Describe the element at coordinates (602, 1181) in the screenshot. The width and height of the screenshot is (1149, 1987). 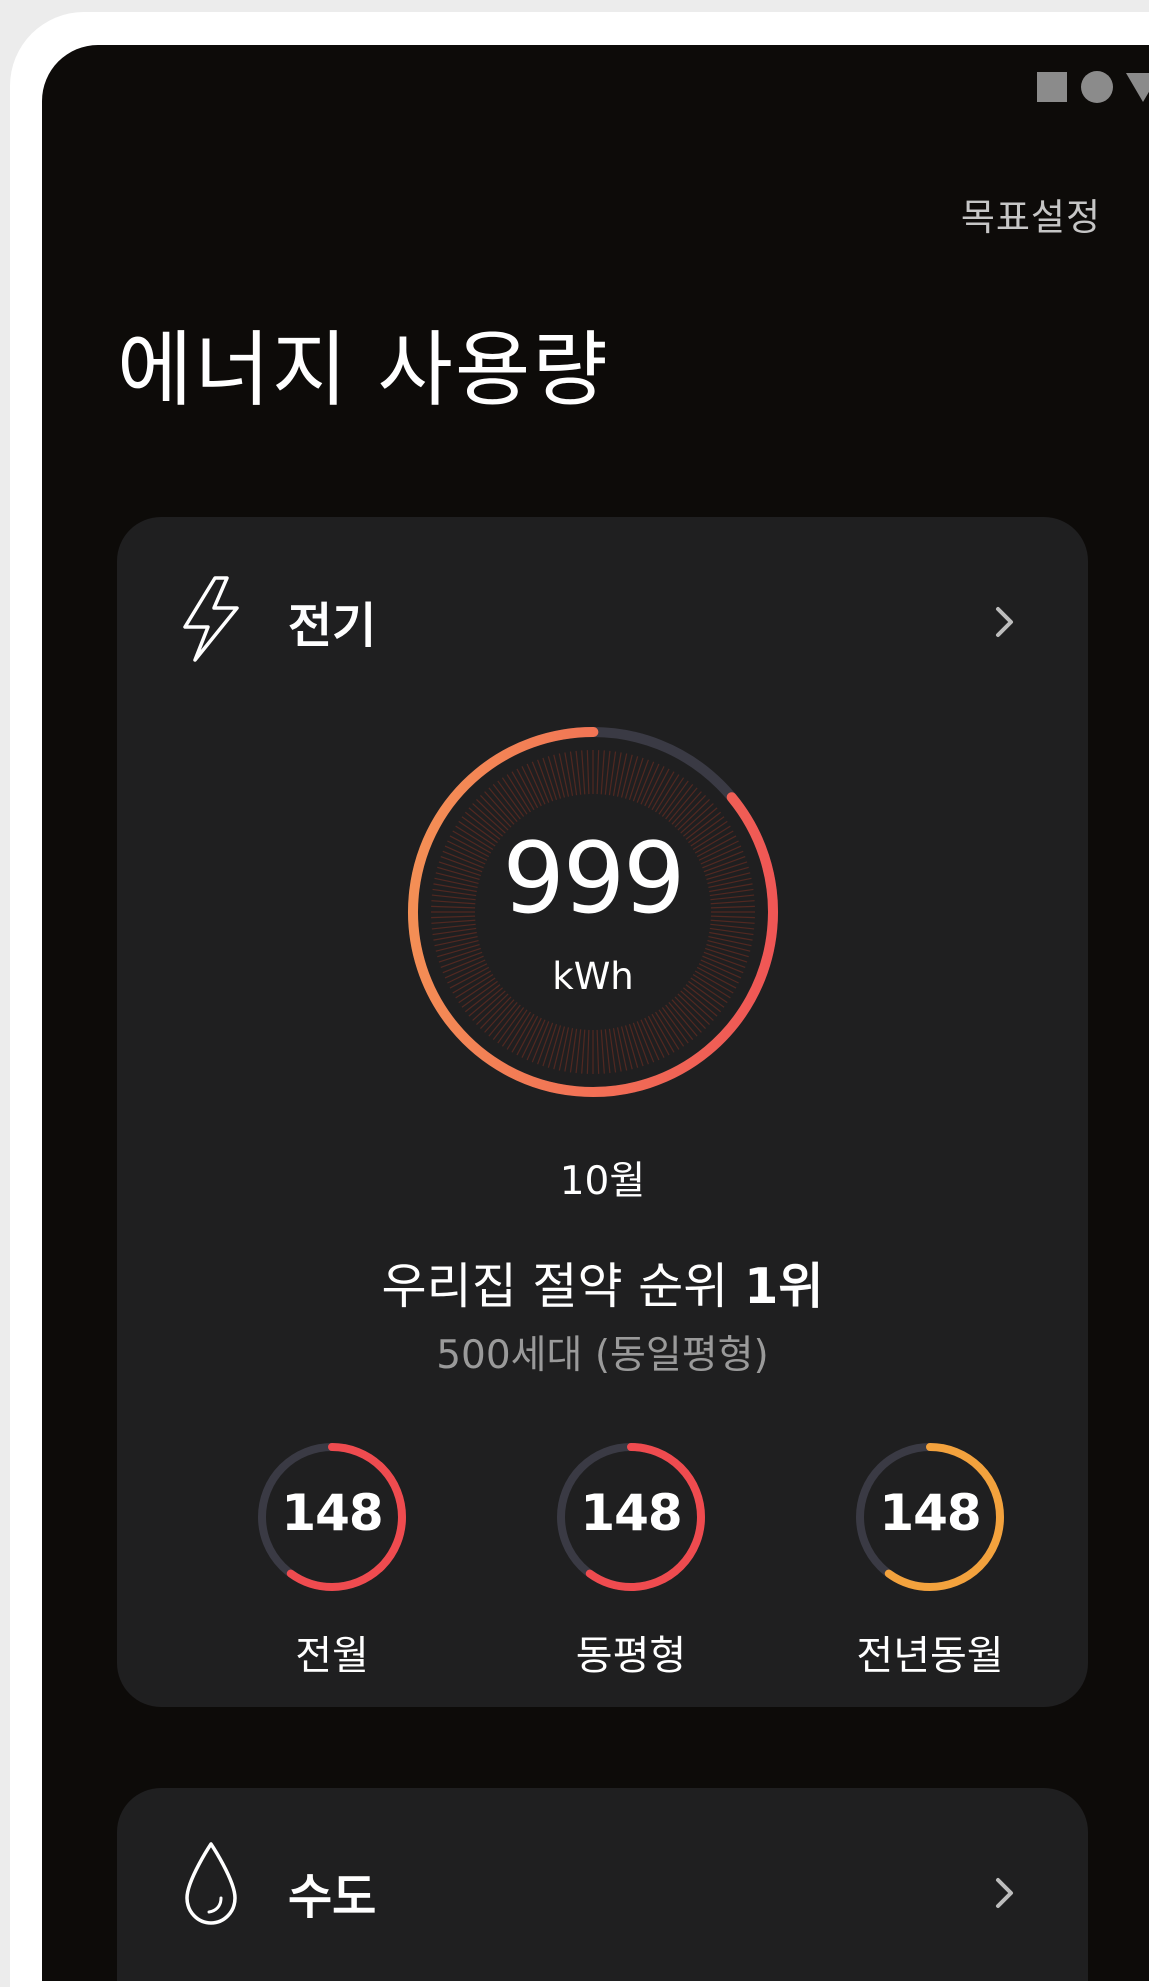
I see `month-label: 10월` at that location.